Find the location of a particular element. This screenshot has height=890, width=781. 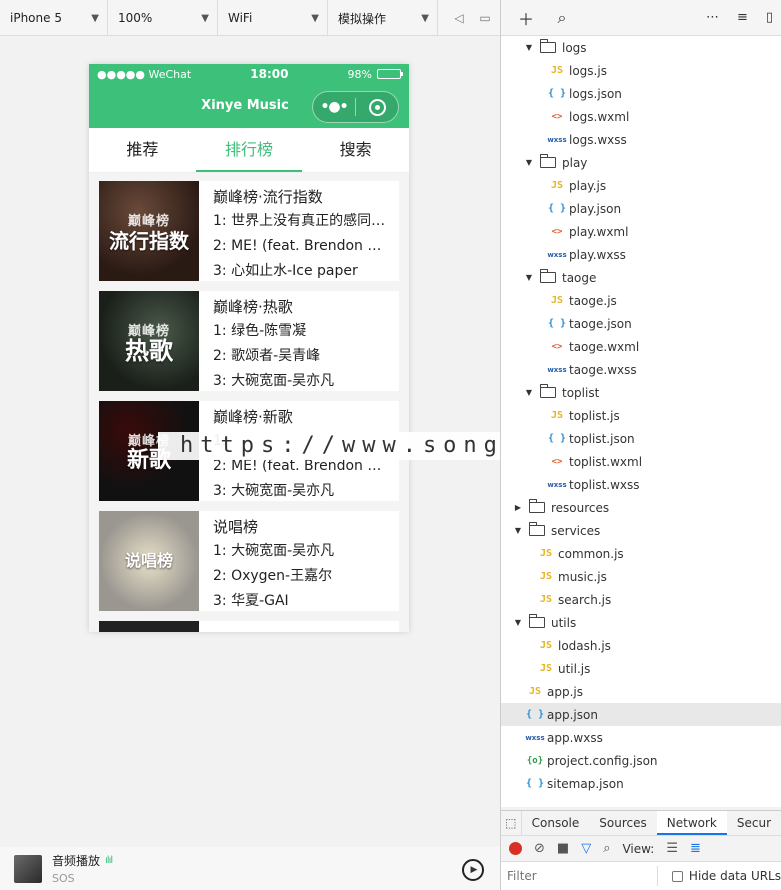

cover-title: 流行指数 is located at coordinates (149, 240).